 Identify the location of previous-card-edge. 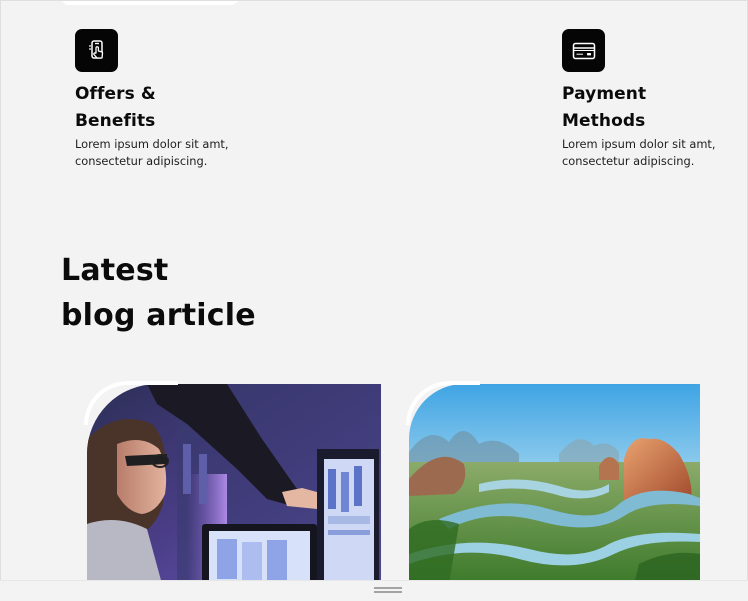
(150, 3).